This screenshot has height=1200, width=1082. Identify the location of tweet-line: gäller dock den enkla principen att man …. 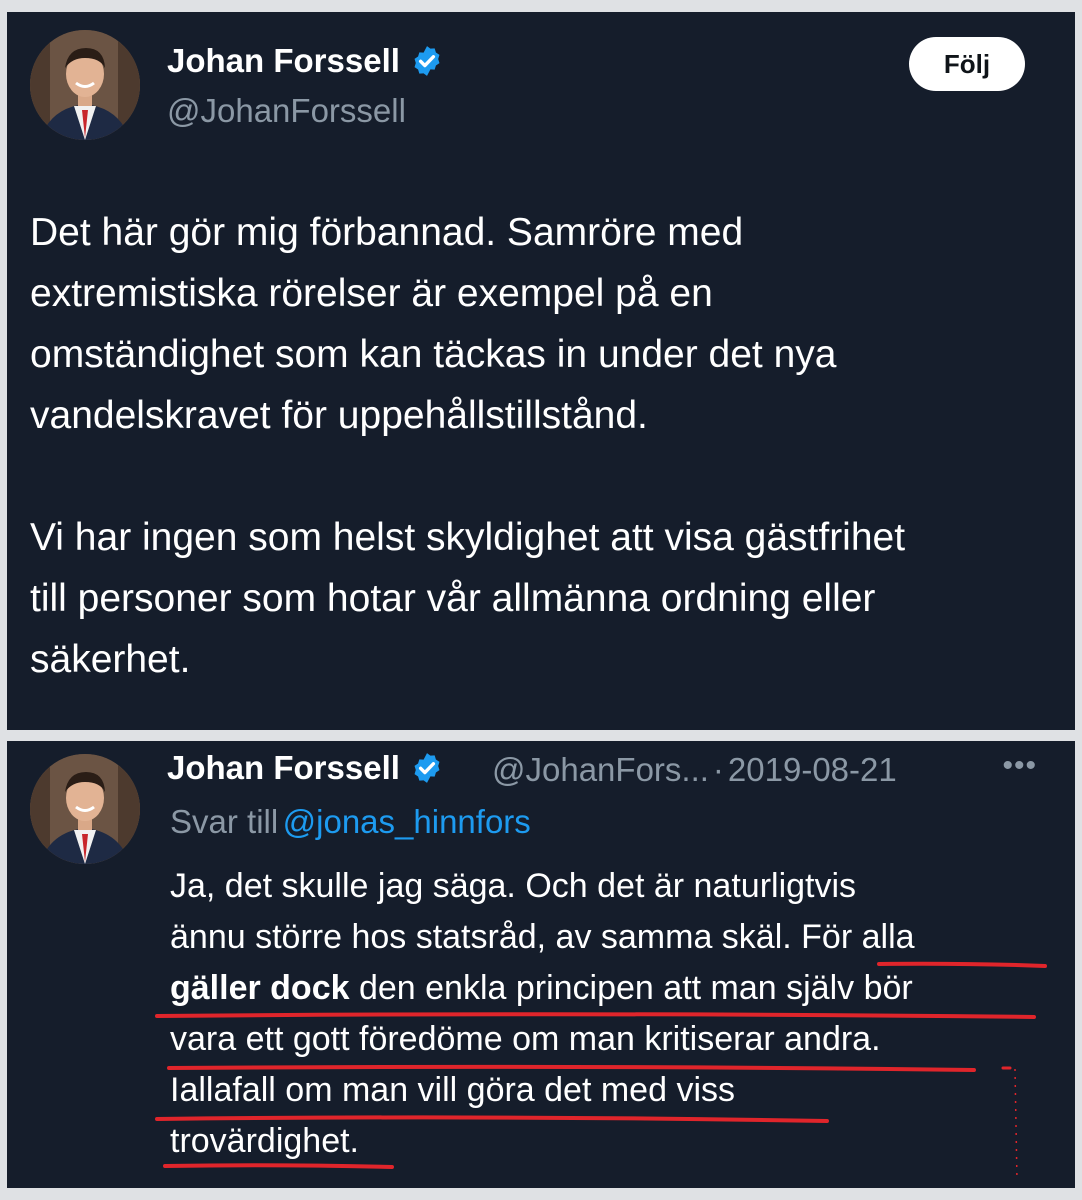
(542, 988).